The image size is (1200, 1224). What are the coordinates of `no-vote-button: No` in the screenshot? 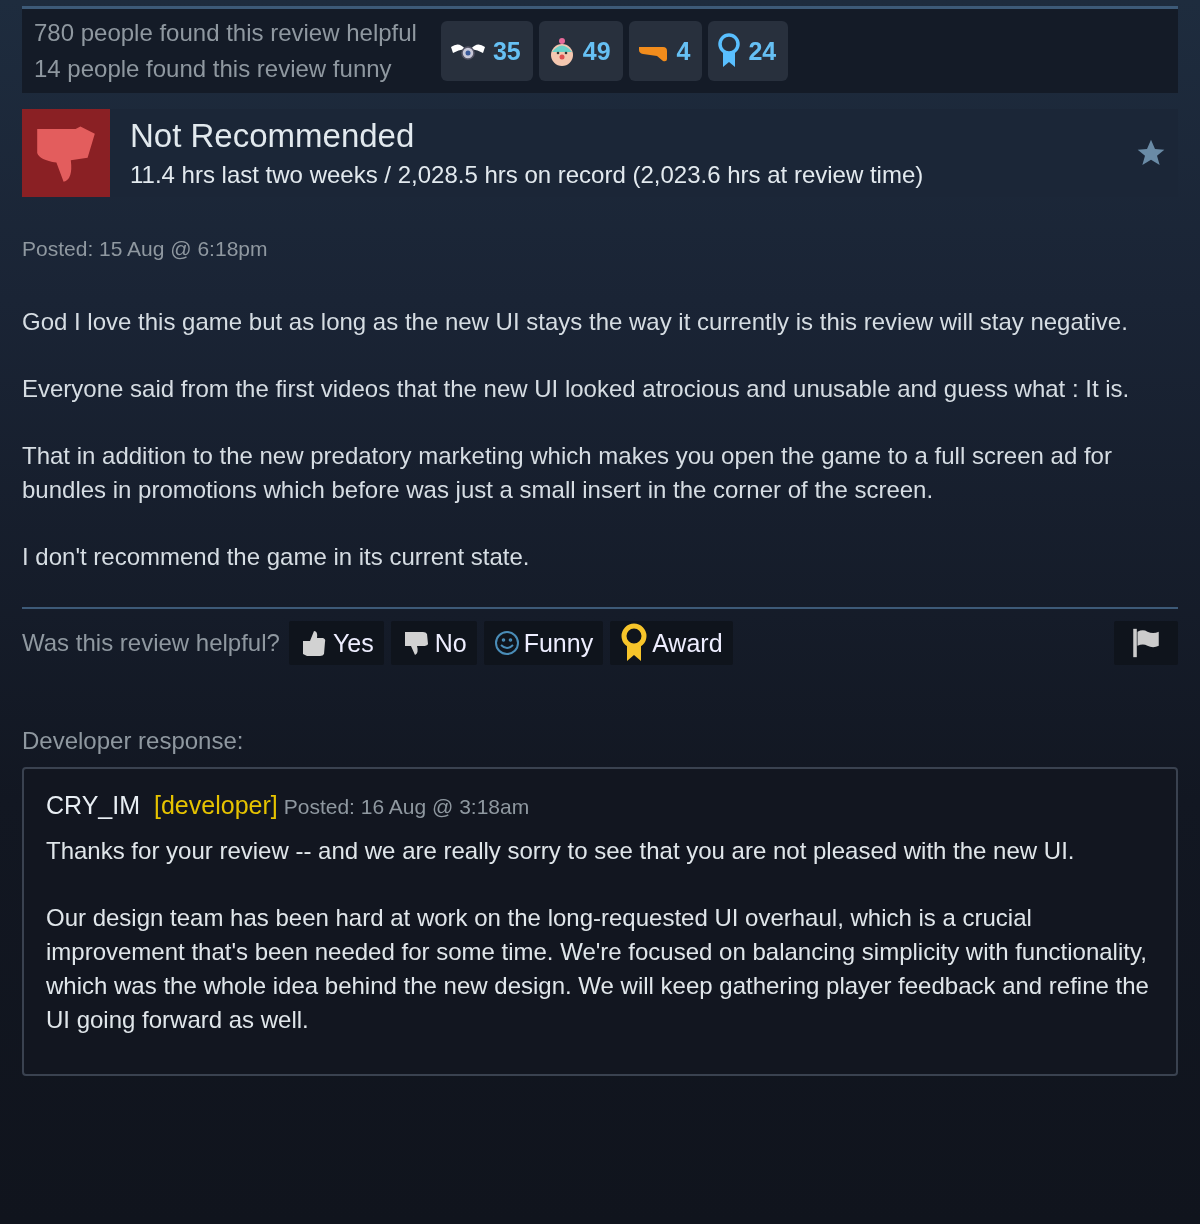 It's located at (433, 643).